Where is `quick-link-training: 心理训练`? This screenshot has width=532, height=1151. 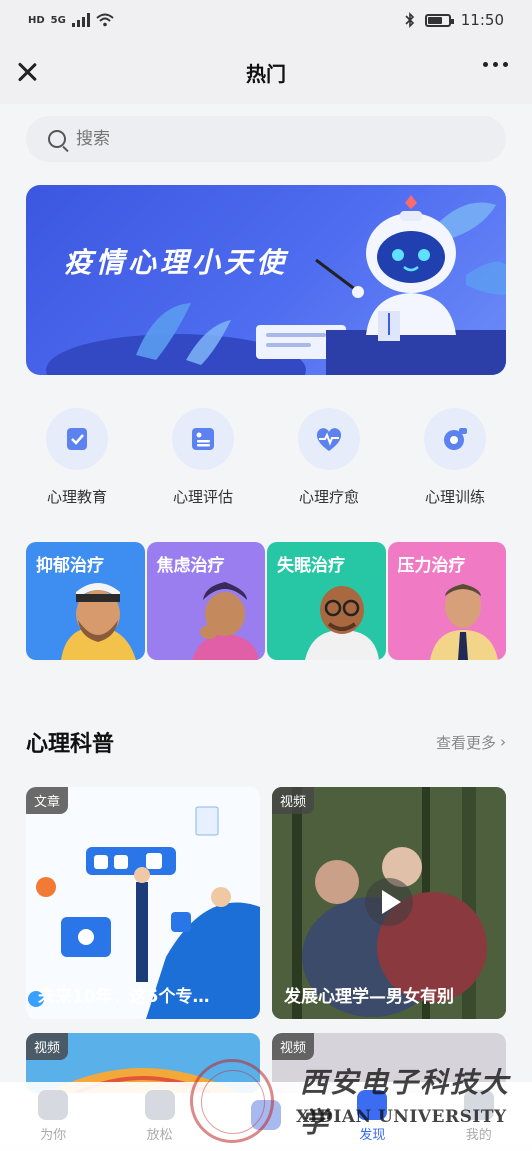
quick-link-training: 心理训练 is located at coordinates (455, 457).